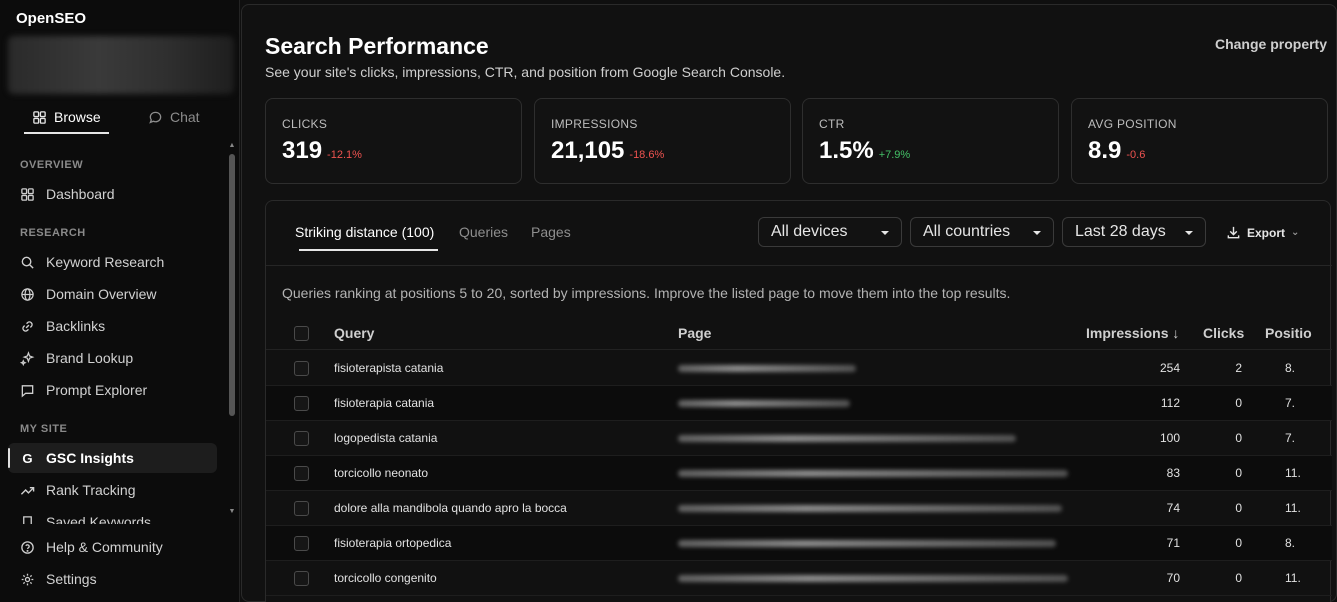 Image resolution: width=1337 pixels, height=602 pixels. What do you see at coordinates (232, 285) in the screenshot?
I see `scrollbar-thumb` at bounding box center [232, 285].